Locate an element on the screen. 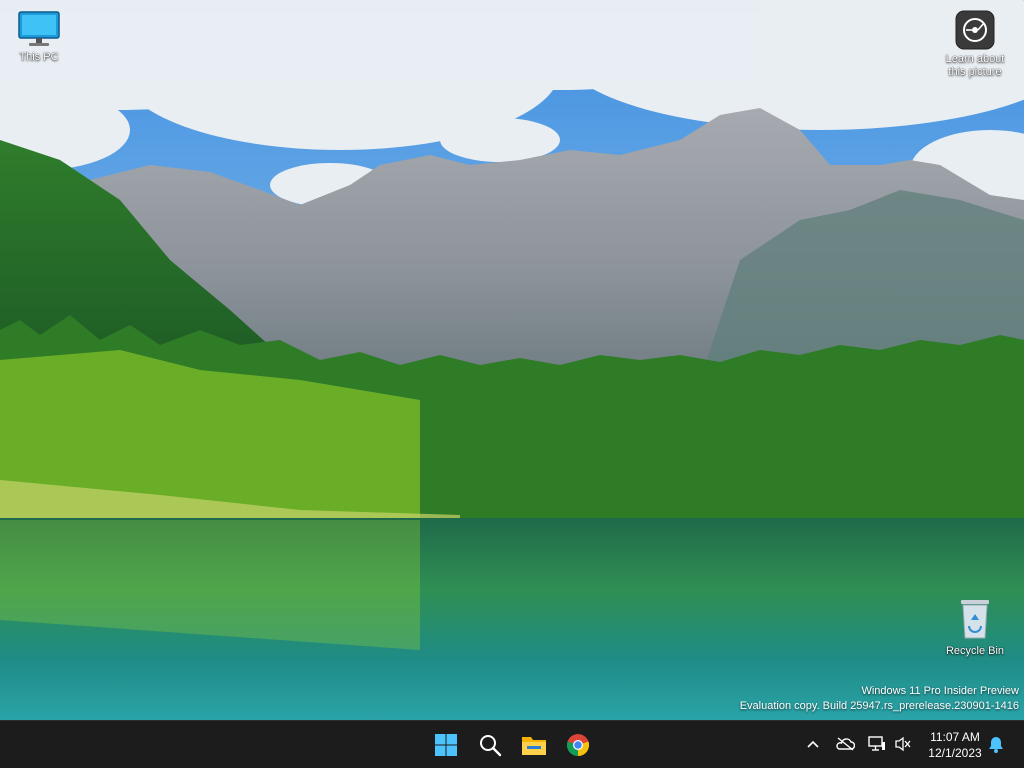  watermark-line1: Windows 11 Pro Insider Preview is located at coordinates (940, 691).